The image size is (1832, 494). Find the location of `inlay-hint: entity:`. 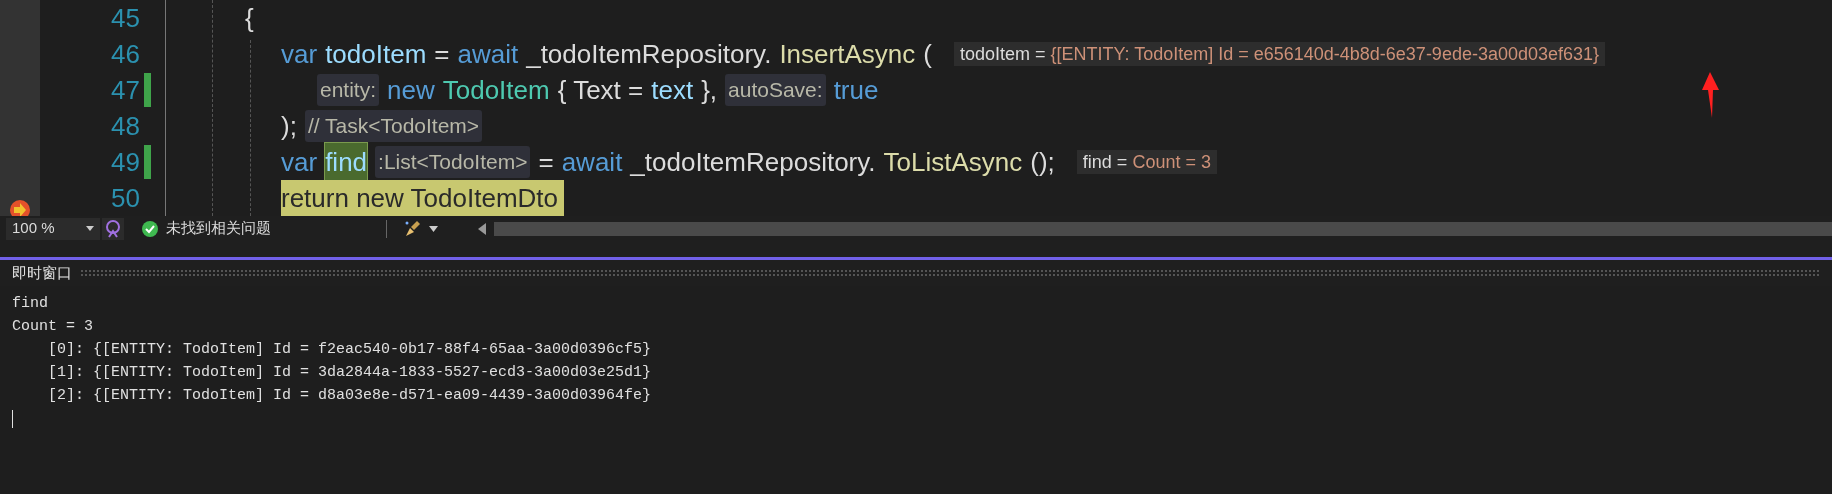

inlay-hint: entity: is located at coordinates (348, 90).